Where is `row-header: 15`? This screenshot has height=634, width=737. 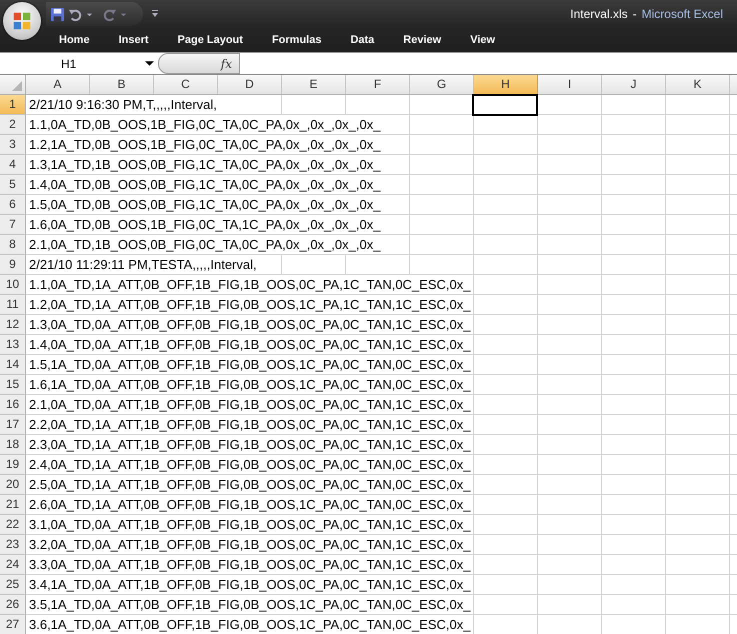 row-header: 15 is located at coordinates (13, 385).